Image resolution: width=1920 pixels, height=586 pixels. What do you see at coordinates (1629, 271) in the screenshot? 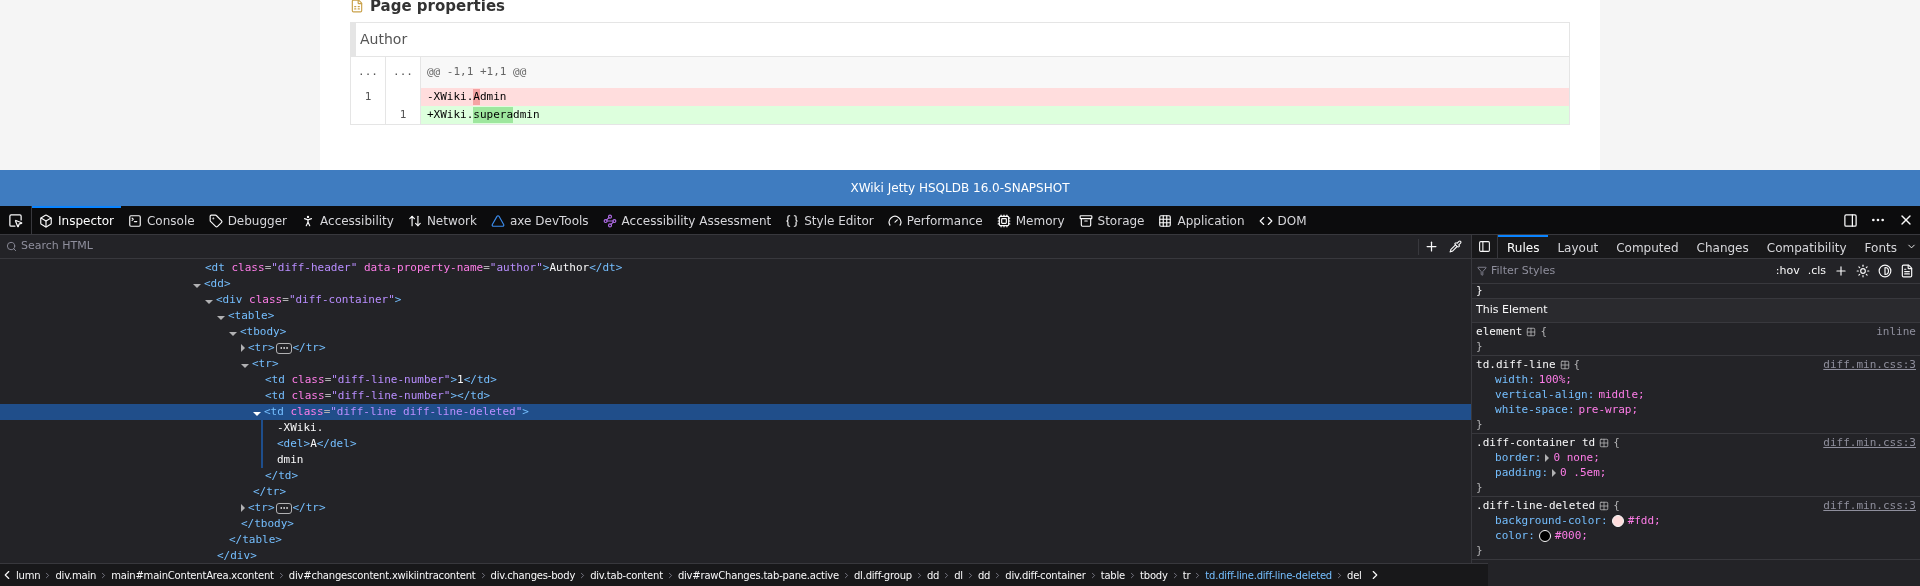
I see `filter-field: Filter Styles` at bounding box center [1629, 271].